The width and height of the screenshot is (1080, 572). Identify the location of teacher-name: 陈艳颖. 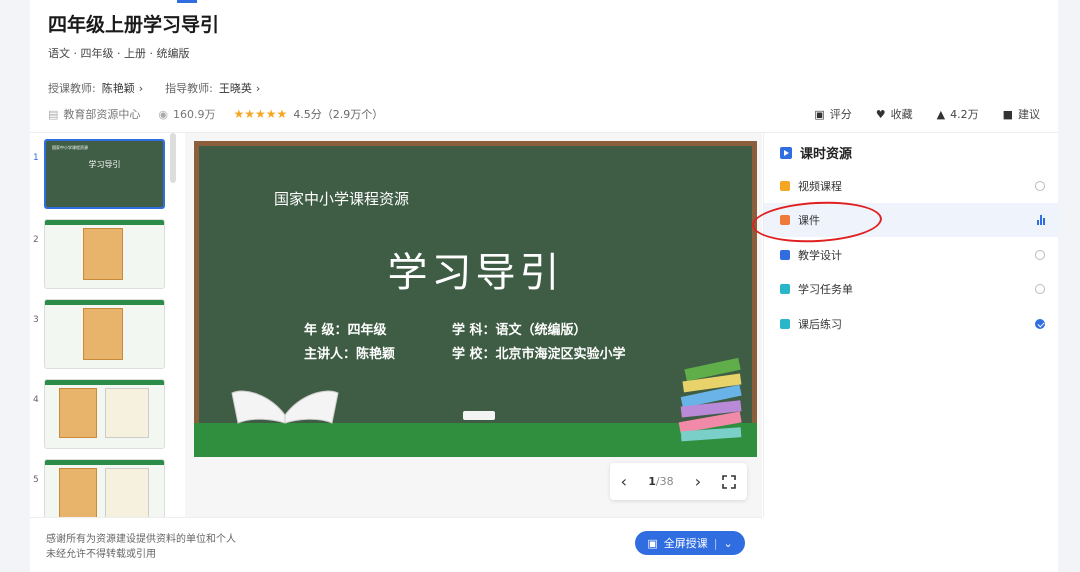
(118, 88).